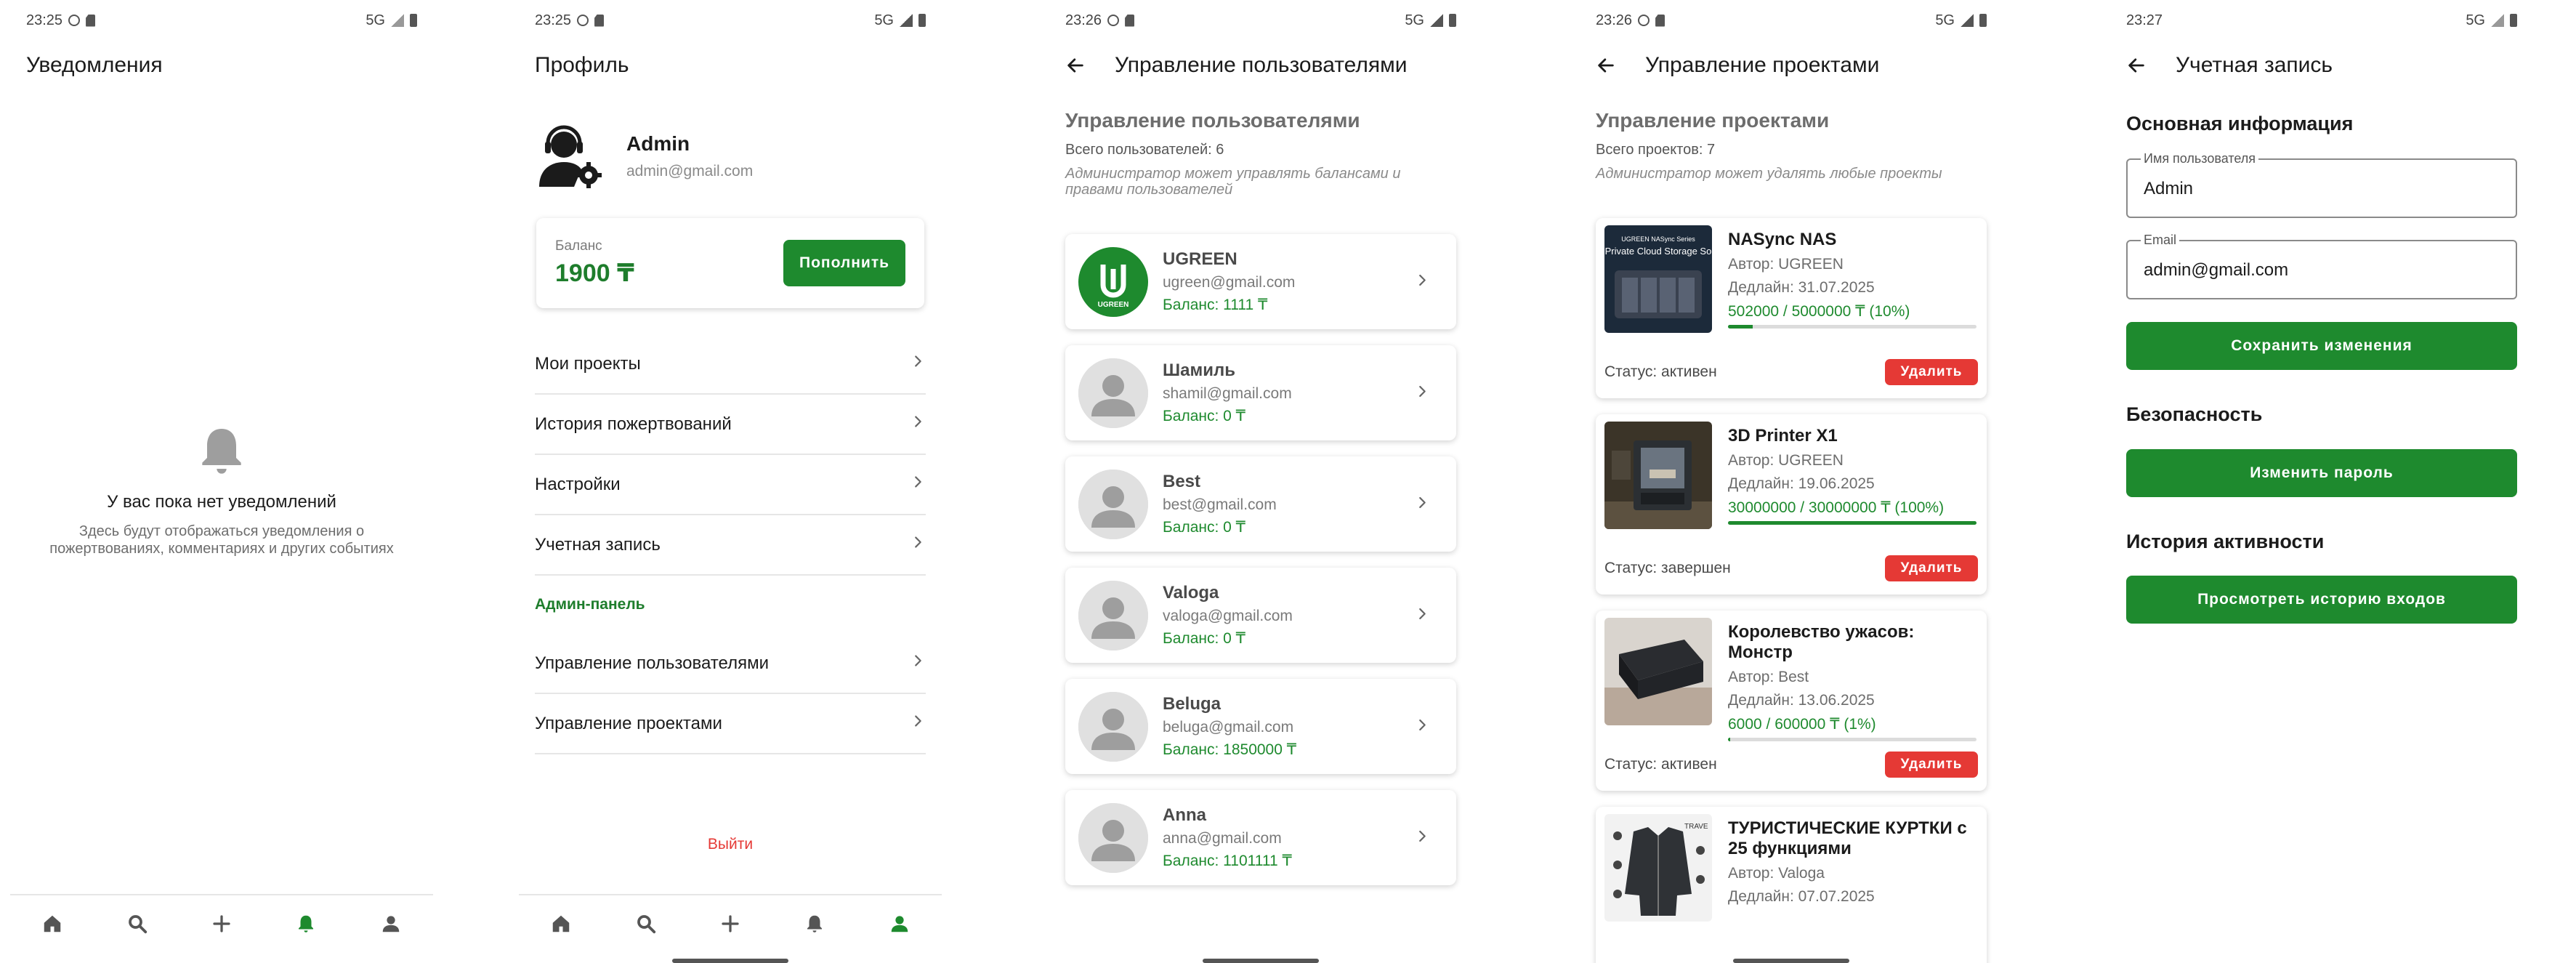 The width and height of the screenshot is (2576, 963). What do you see at coordinates (1216, 305) in the screenshot?
I see `user-balance: Баланс: 1111 ₸` at bounding box center [1216, 305].